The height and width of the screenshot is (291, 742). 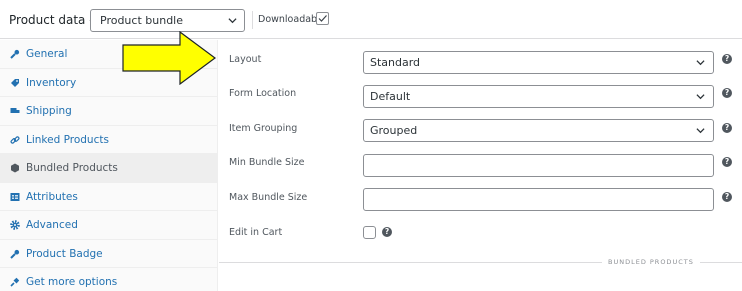 What do you see at coordinates (15, 196) in the screenshot?
I see `table-icon` at bounding box center [15, 196].